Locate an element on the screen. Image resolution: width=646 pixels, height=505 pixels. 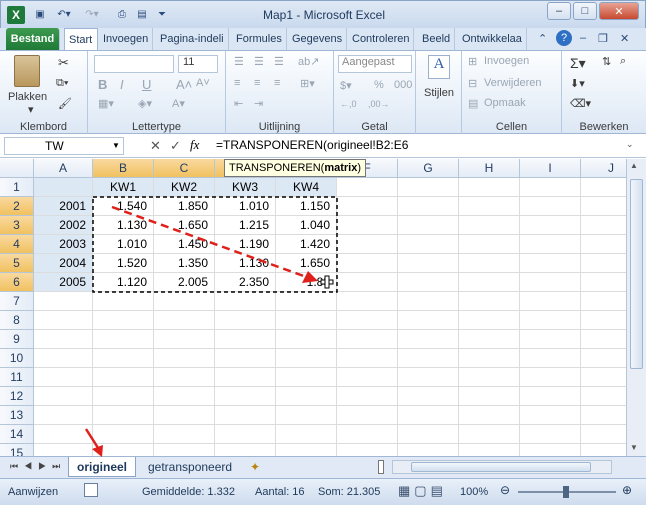
horizontal-scroll-thumb is located at coordinates (501, 467).